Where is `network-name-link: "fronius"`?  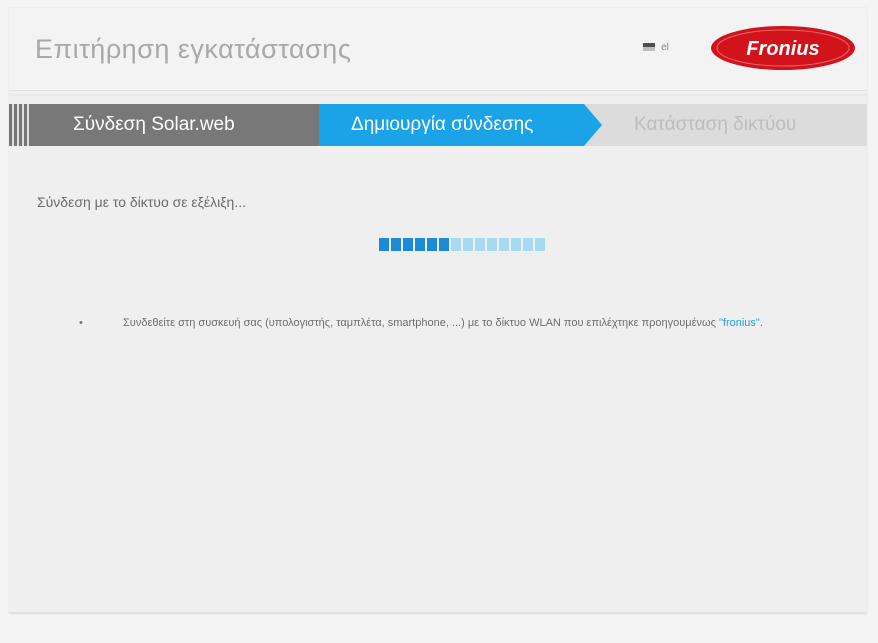
network-name-link: "fronius" is located at coordinates (739, 323).